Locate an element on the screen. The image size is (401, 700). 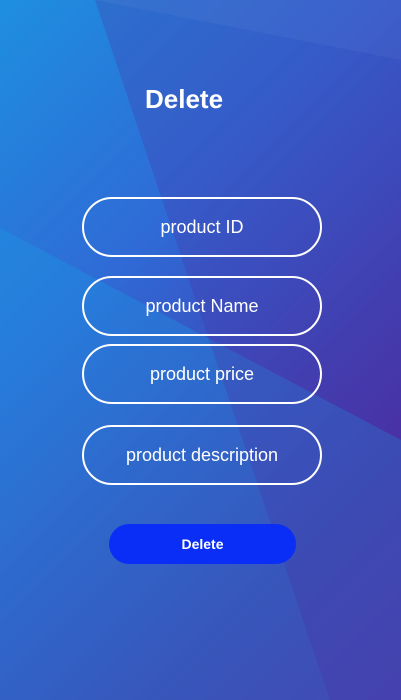
product-price-field: product price is located at coordinates (202, 374).